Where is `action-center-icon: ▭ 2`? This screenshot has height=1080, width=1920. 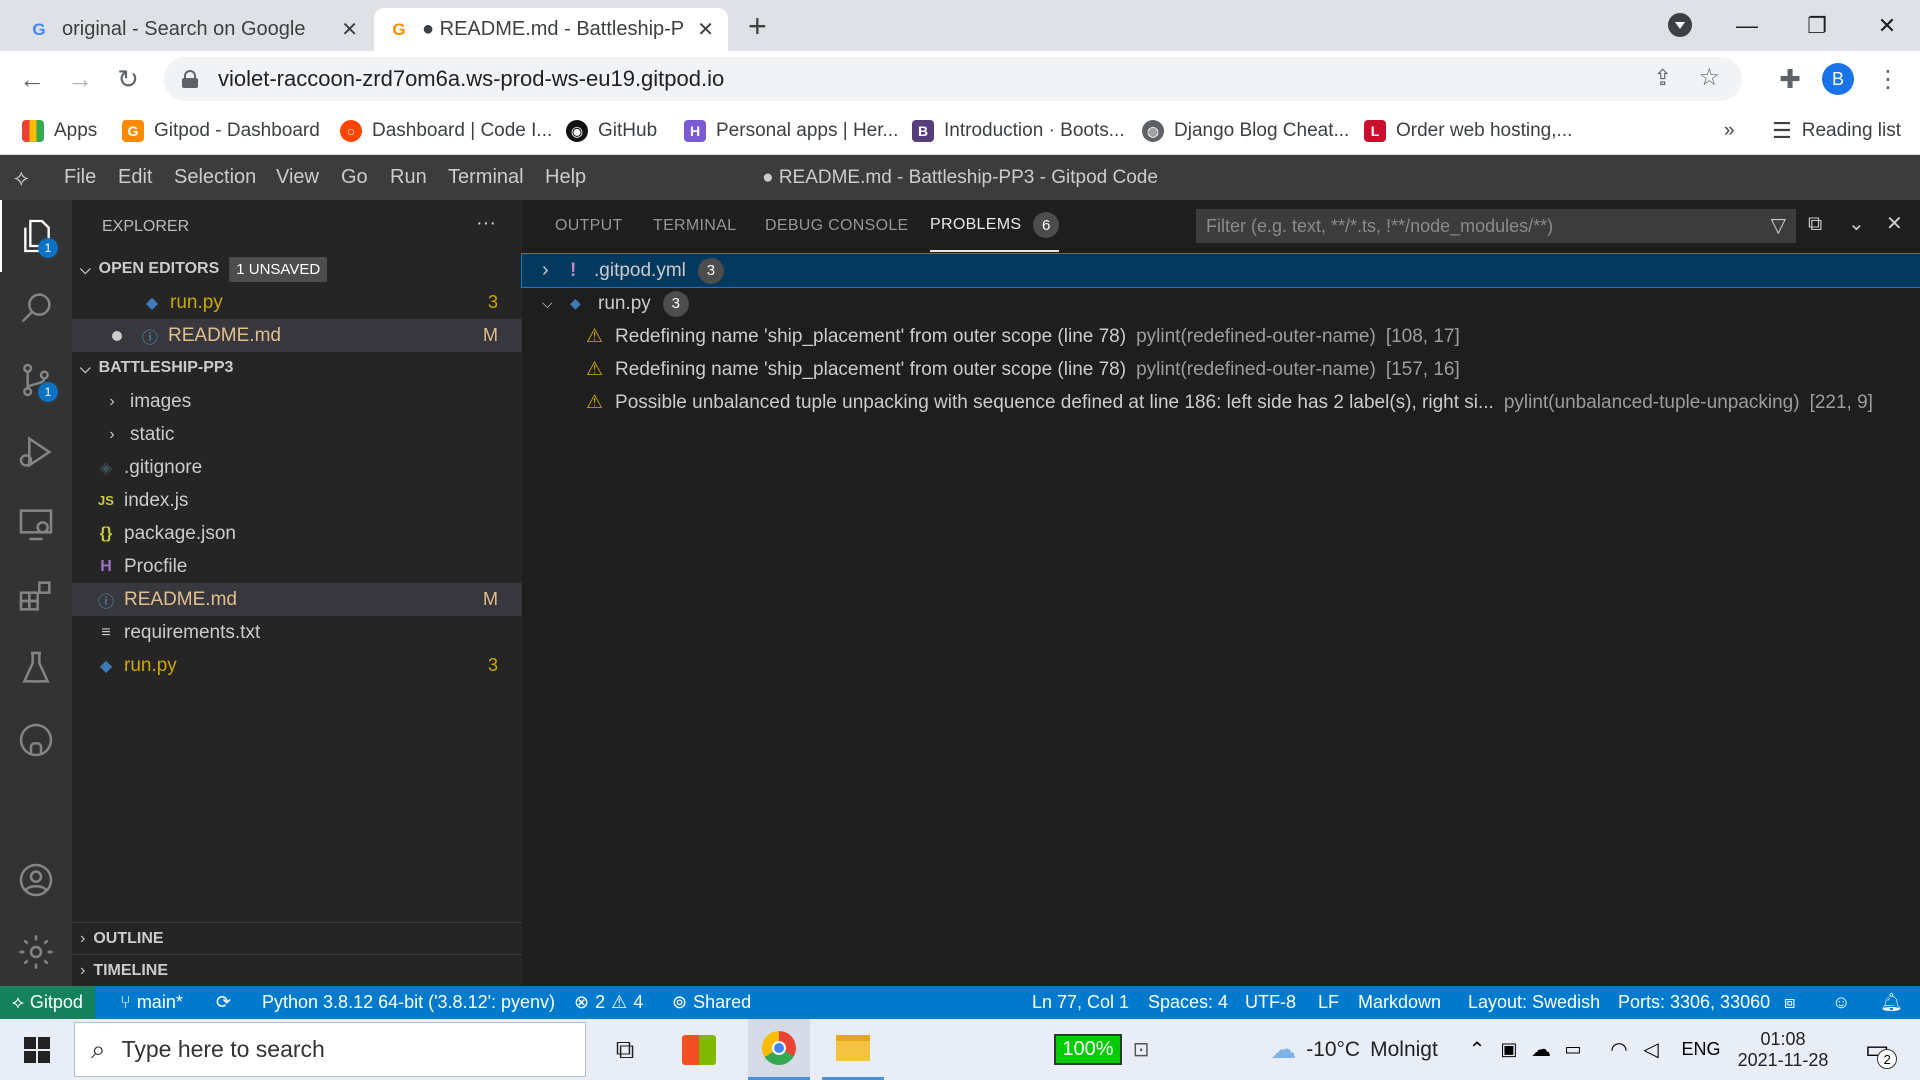 action-center-icon: ▭ 2 is located at coordinates (1877, 1049).